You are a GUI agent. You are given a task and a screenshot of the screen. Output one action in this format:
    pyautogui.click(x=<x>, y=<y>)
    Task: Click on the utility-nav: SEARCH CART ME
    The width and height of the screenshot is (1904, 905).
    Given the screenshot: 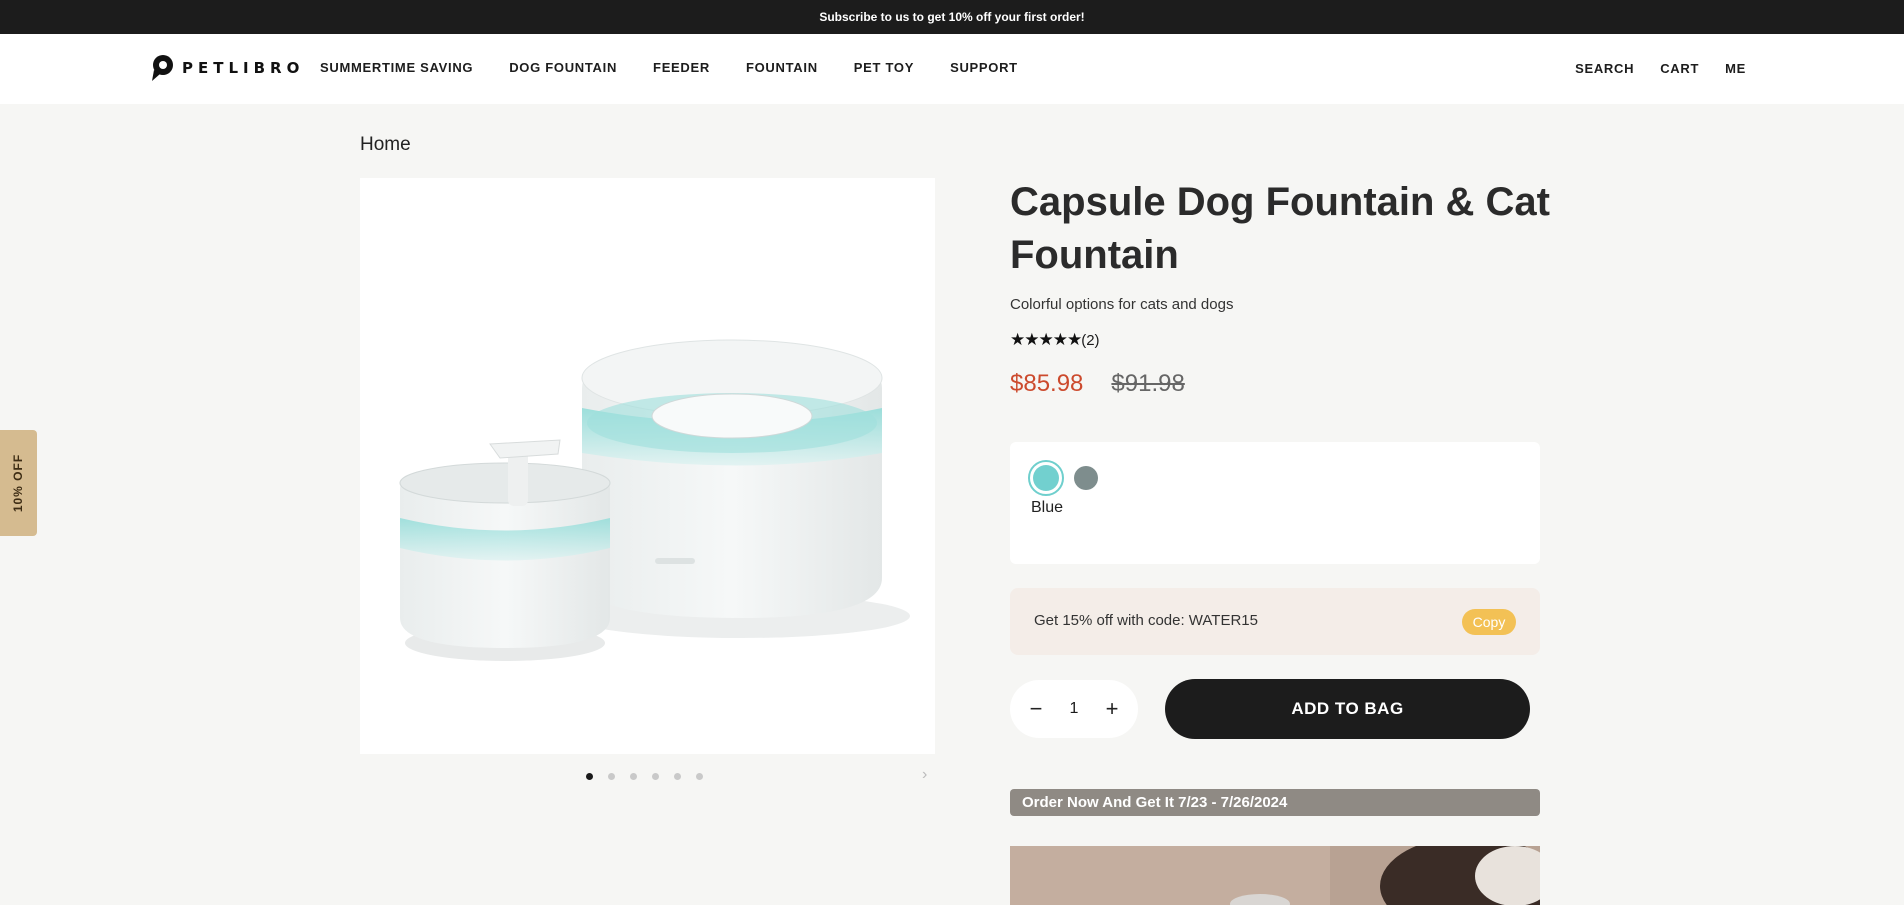 What is the action you would take?
    pyautogui.click(x=1660, y=68)
    